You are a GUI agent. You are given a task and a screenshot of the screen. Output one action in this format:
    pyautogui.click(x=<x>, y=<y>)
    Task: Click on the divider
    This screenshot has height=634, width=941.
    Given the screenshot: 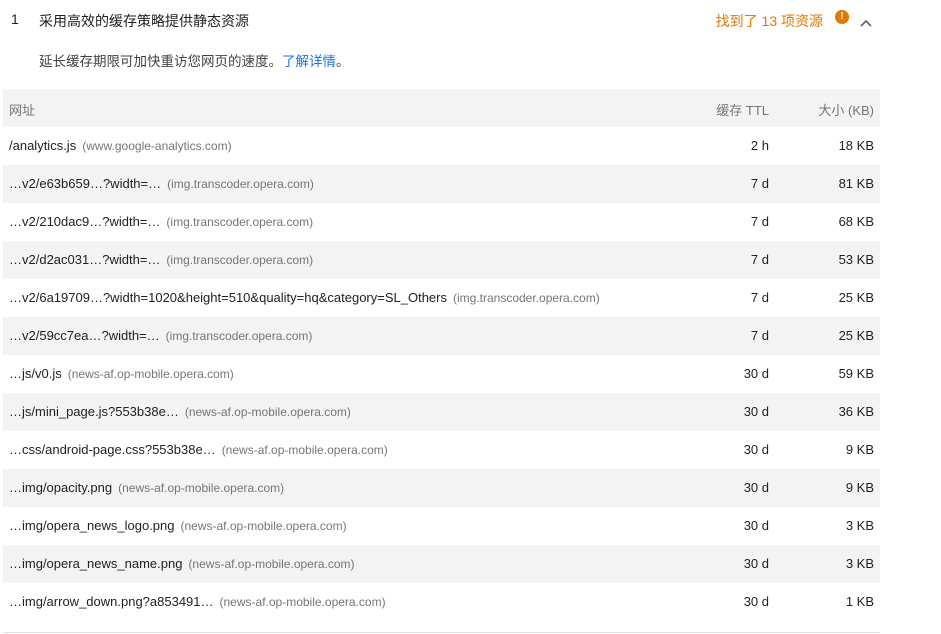 What is the action you would take?
    pyautogui.click(x=441, y=632)
    